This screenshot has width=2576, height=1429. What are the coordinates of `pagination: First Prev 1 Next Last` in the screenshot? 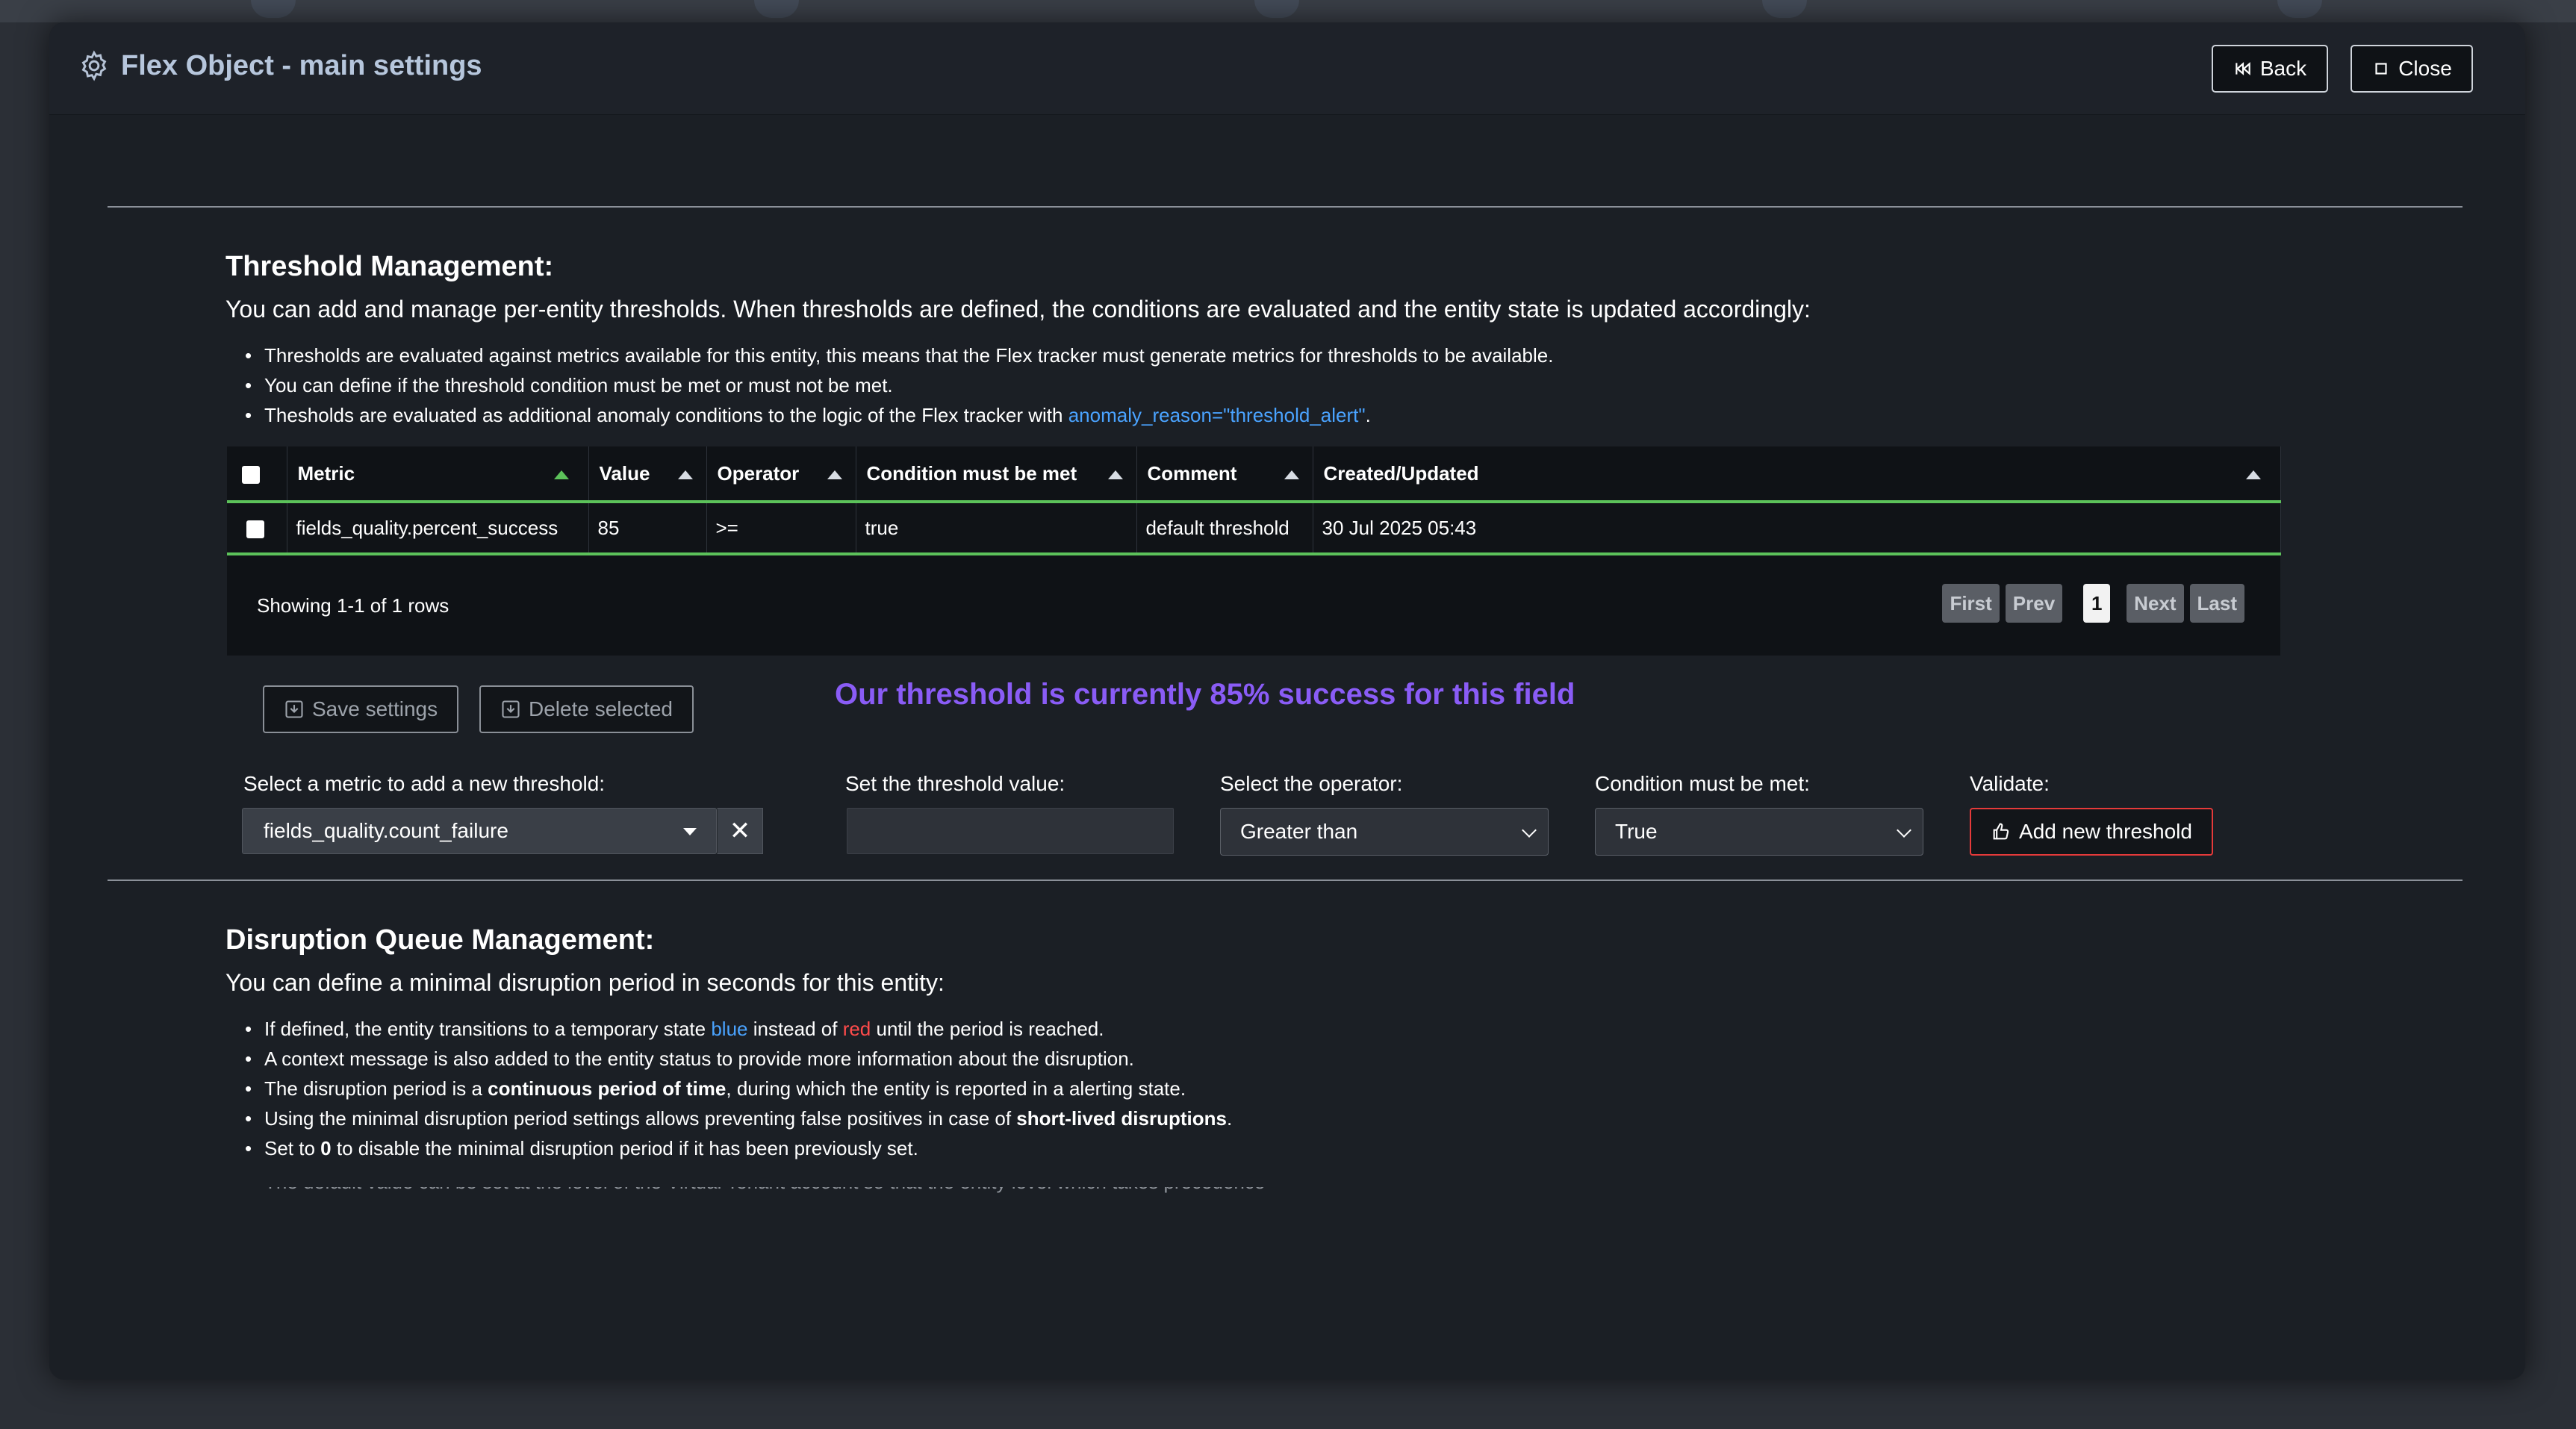 It's located at (2093, 603).